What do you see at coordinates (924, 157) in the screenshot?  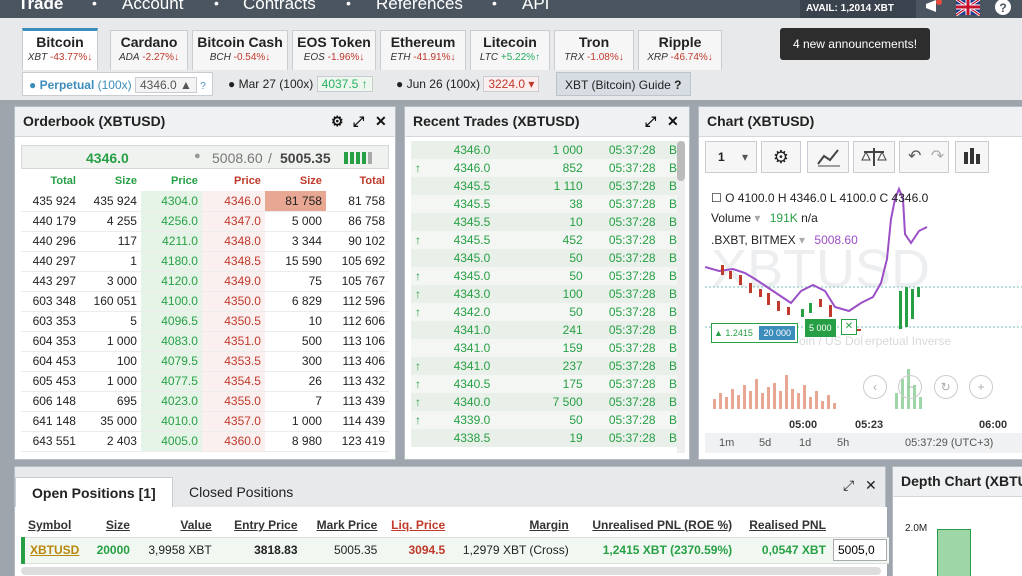 I see `undo-redo: ↶ ↷` at bounding box center [924, 157].